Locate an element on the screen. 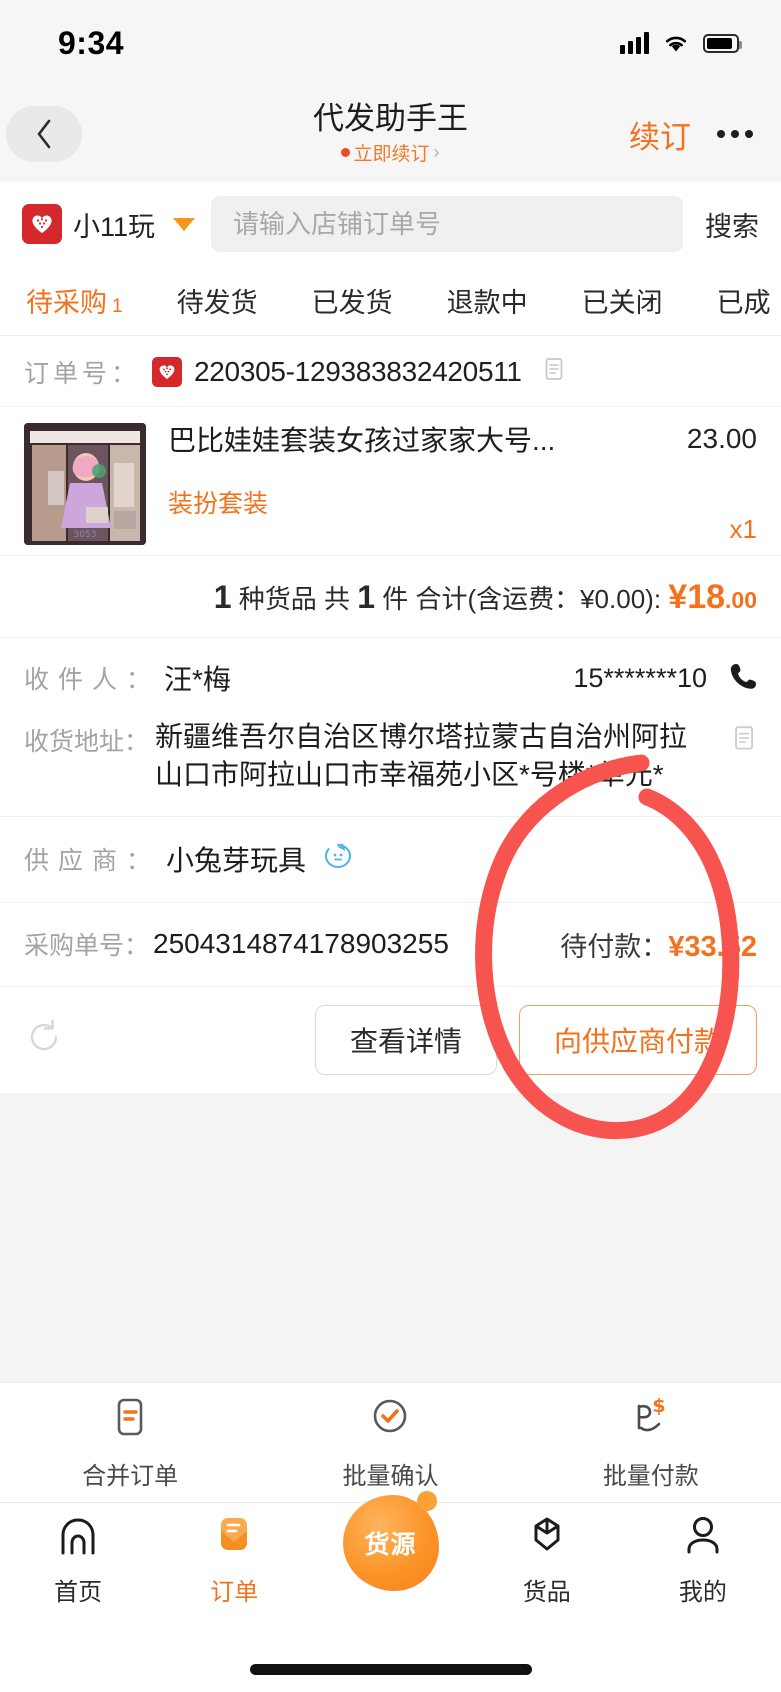 The image size is (781, 1692). receiver-contact: 15*******10 is located at coordinates (665, 678).